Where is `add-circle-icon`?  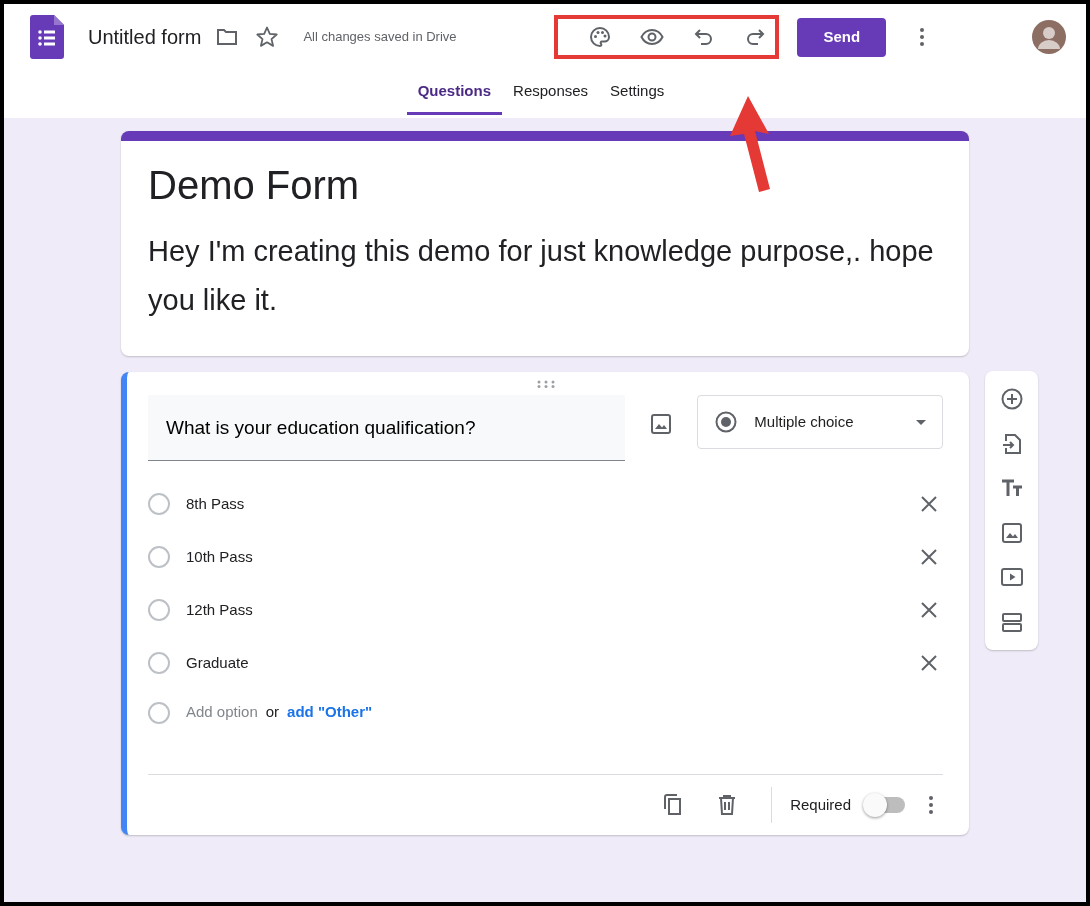
add-circle-icon is located at coordinates (1011, 399).